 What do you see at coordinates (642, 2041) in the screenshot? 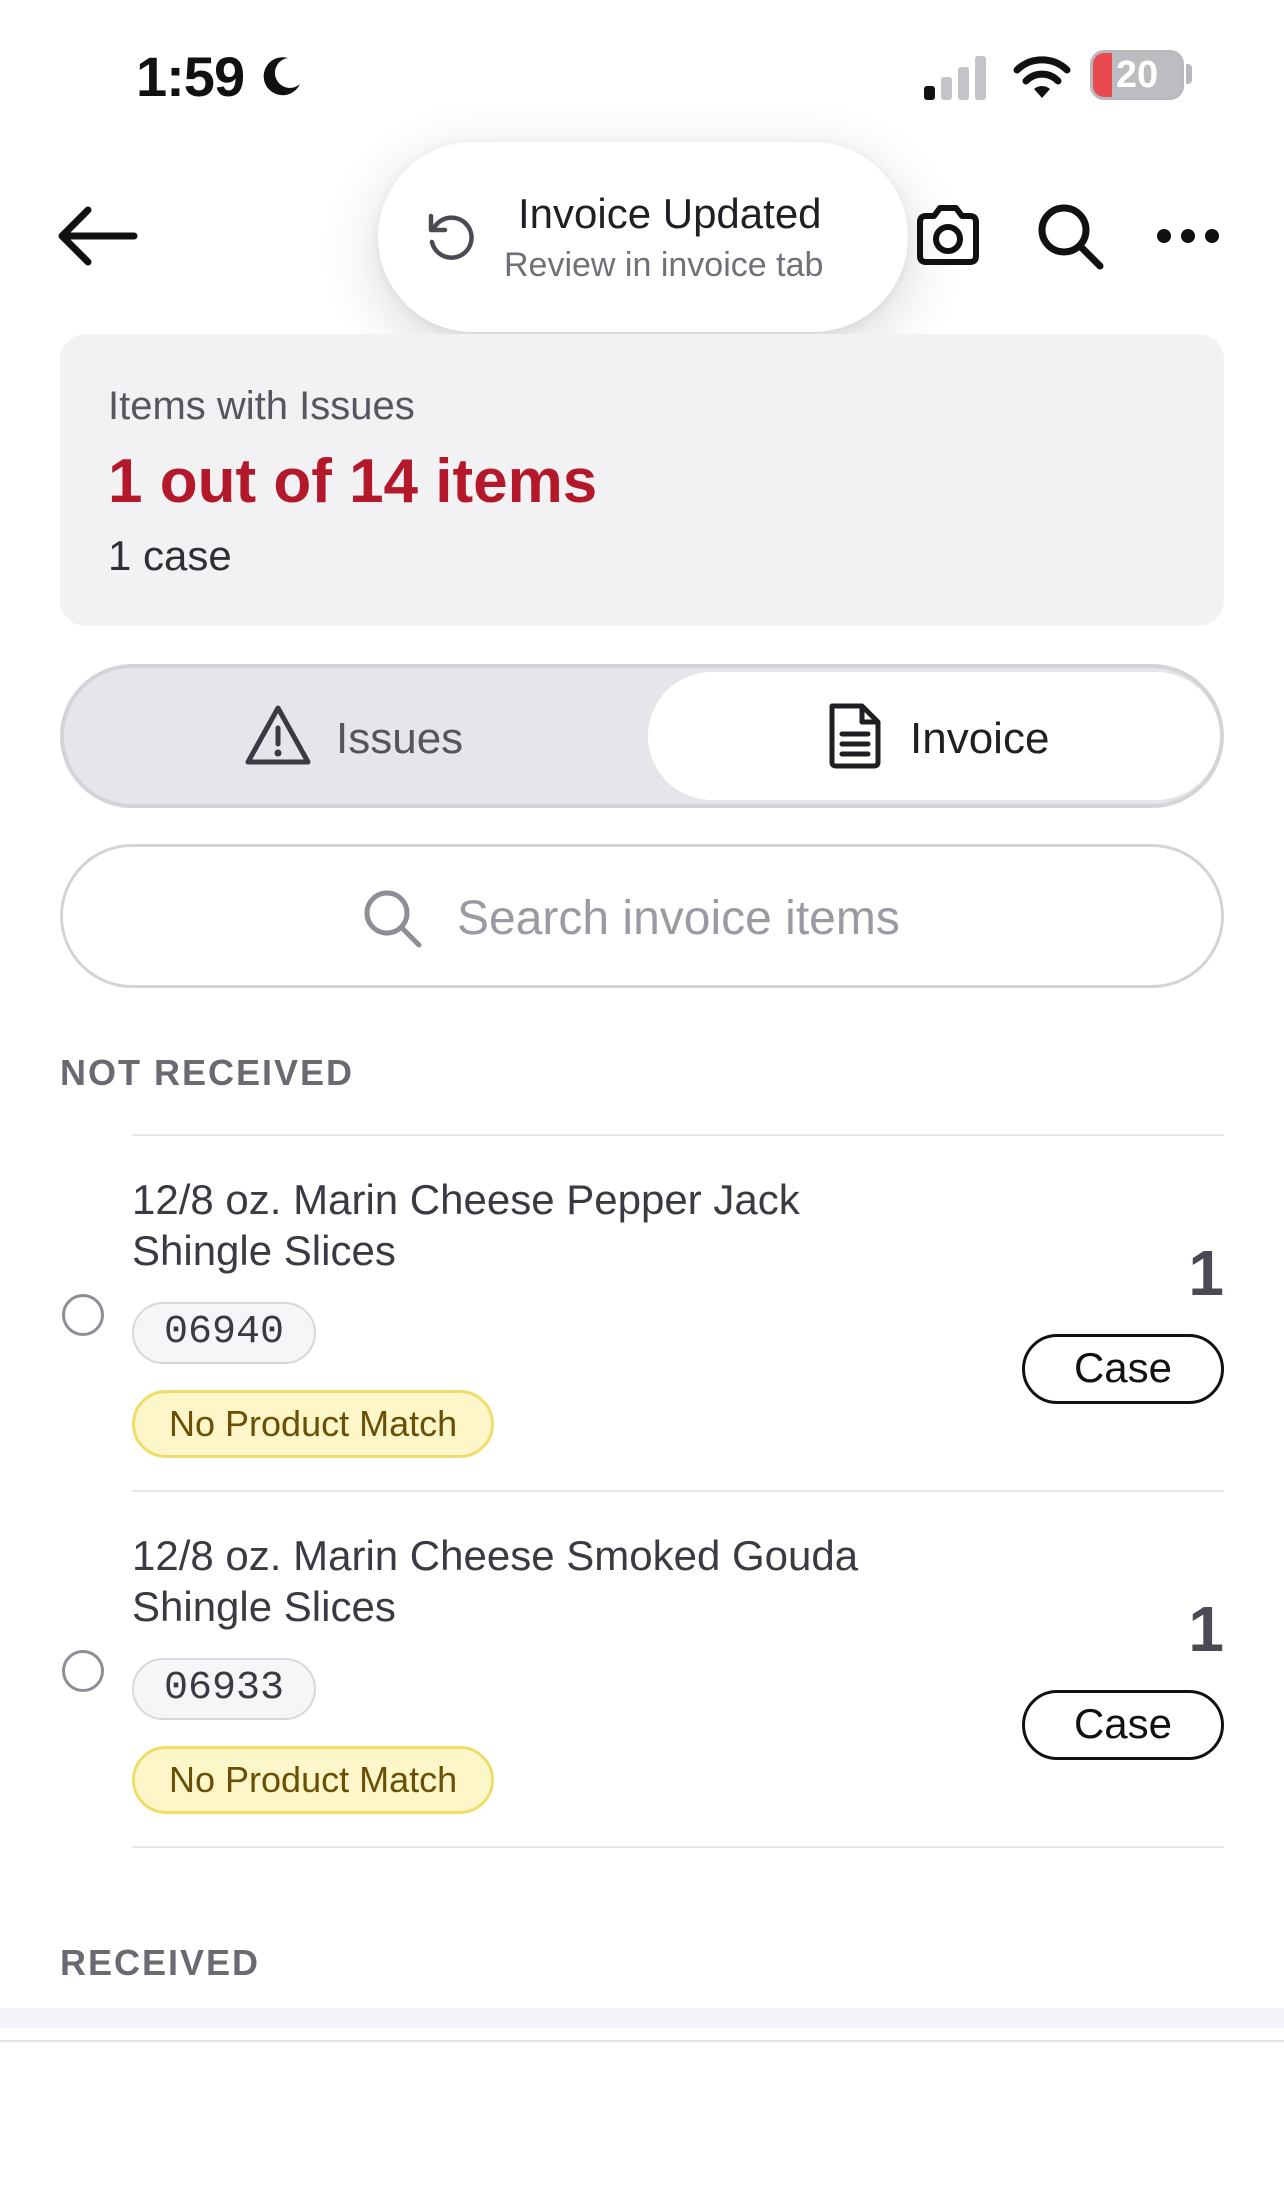
I see `bottom-divider` at bounding box center [642, 2041].